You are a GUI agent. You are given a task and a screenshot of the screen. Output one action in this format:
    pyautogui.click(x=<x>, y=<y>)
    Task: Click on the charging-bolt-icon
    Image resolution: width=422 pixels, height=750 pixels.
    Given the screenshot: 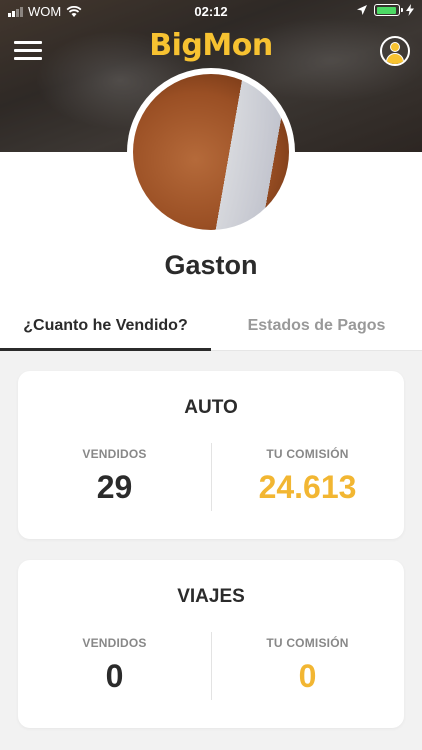 What is the action you would take?
    pyautogui.click(x=410, y=10)
    